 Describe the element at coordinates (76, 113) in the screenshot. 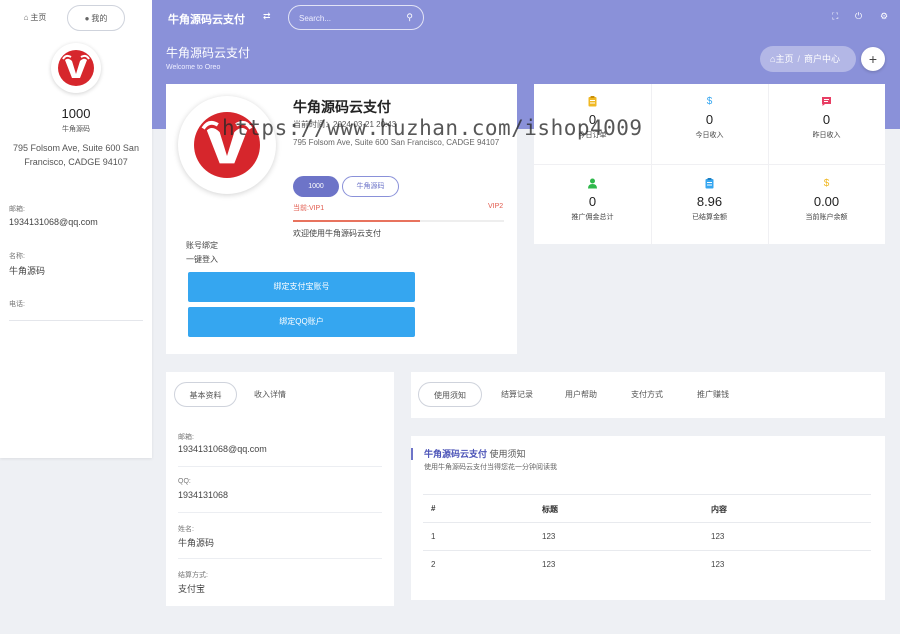

I see `sidebar-balance: 1000` at that location.